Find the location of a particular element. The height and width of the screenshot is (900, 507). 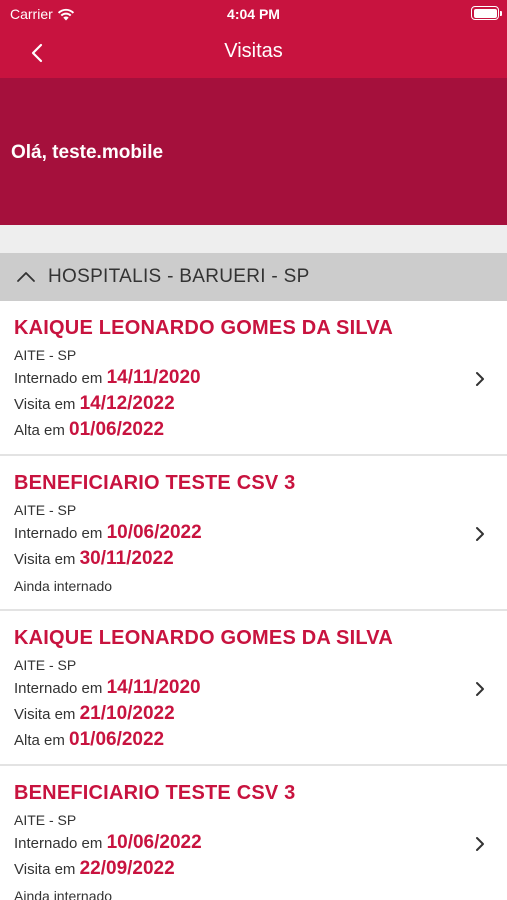

status-bar: Carrier 4:04 PM is located at coordinates (253, 14).